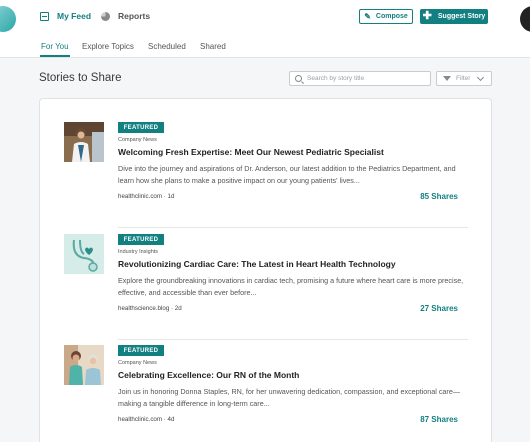 This screenshot has width=530, height=442. I want to click on nurse-patient-photo-icon, so click(84, 365).